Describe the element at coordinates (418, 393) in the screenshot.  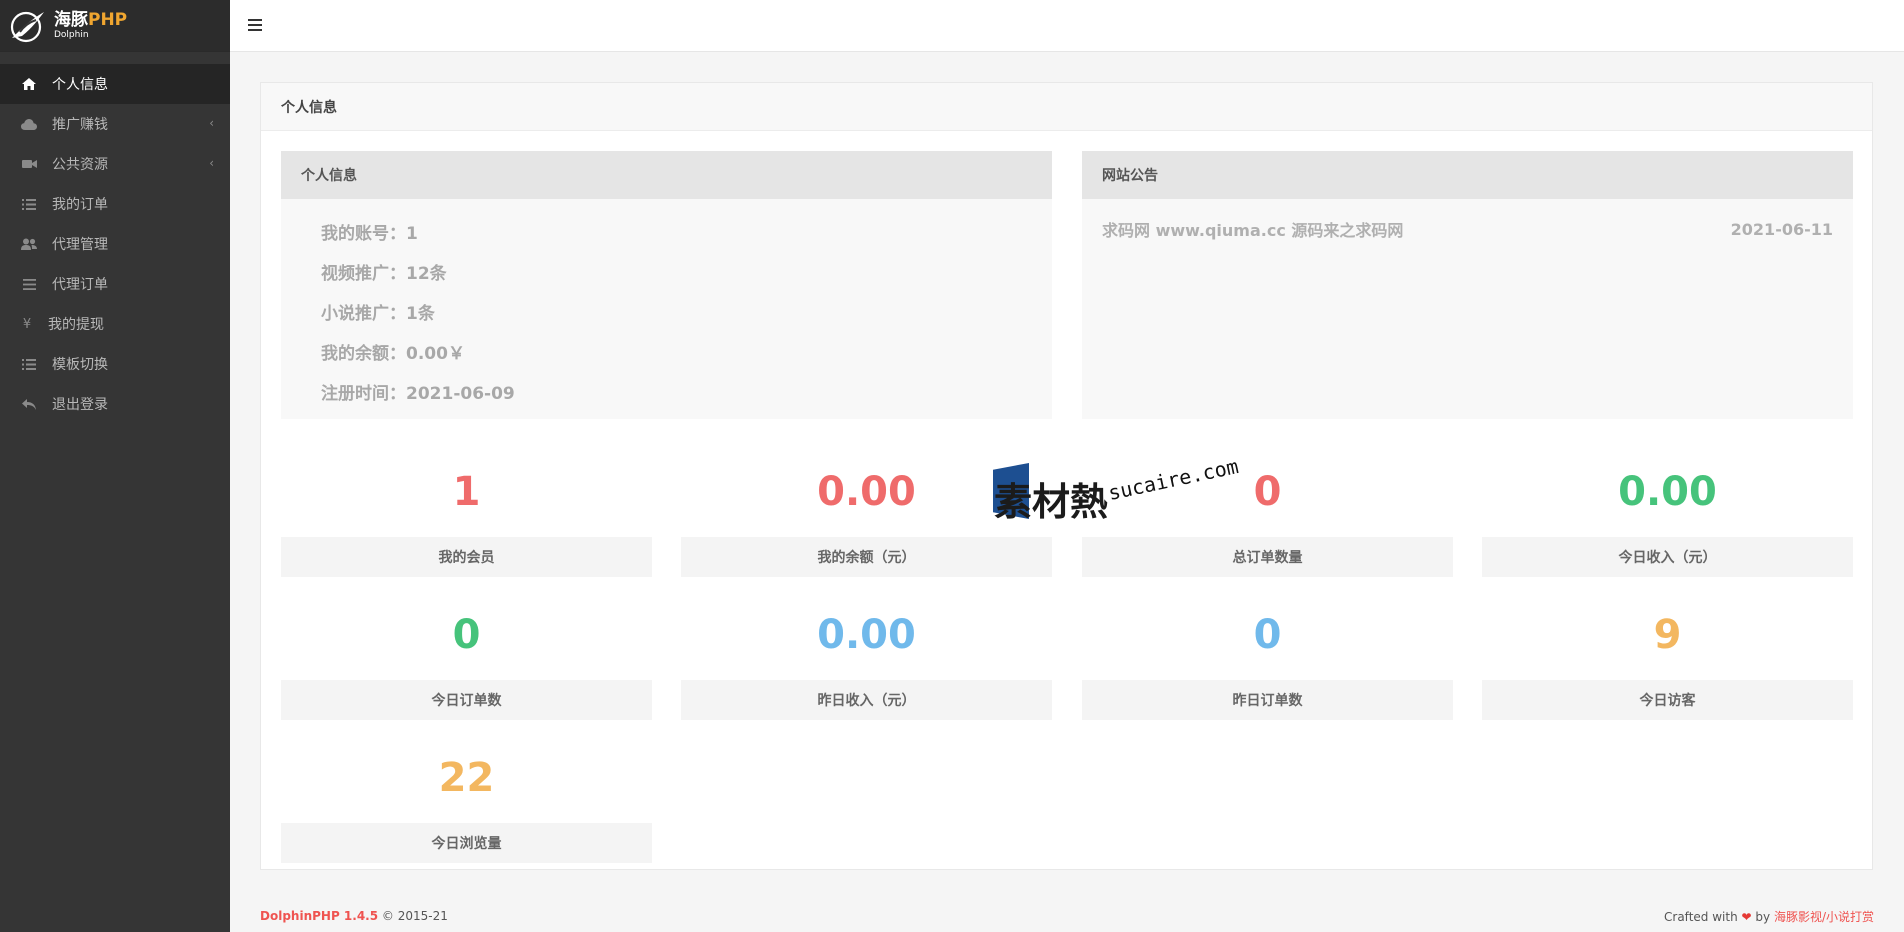
I see `profile-register-date: 注册时间：2021-06-09` at that location.